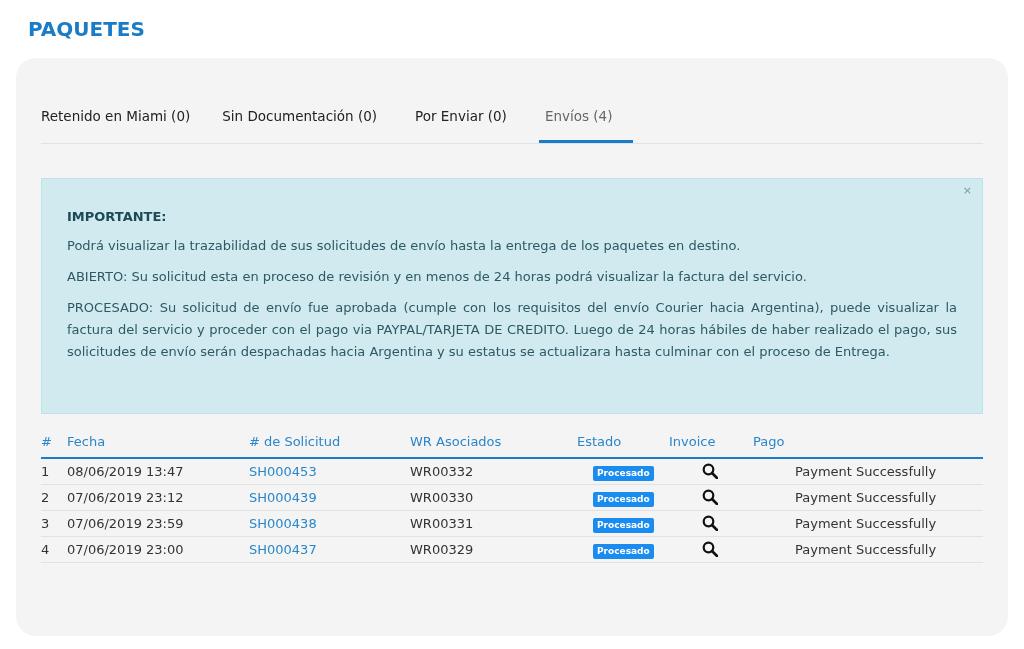 This screenshot has height=649, width=1024. I want to click on column-header: Estado, so click(599, 442).